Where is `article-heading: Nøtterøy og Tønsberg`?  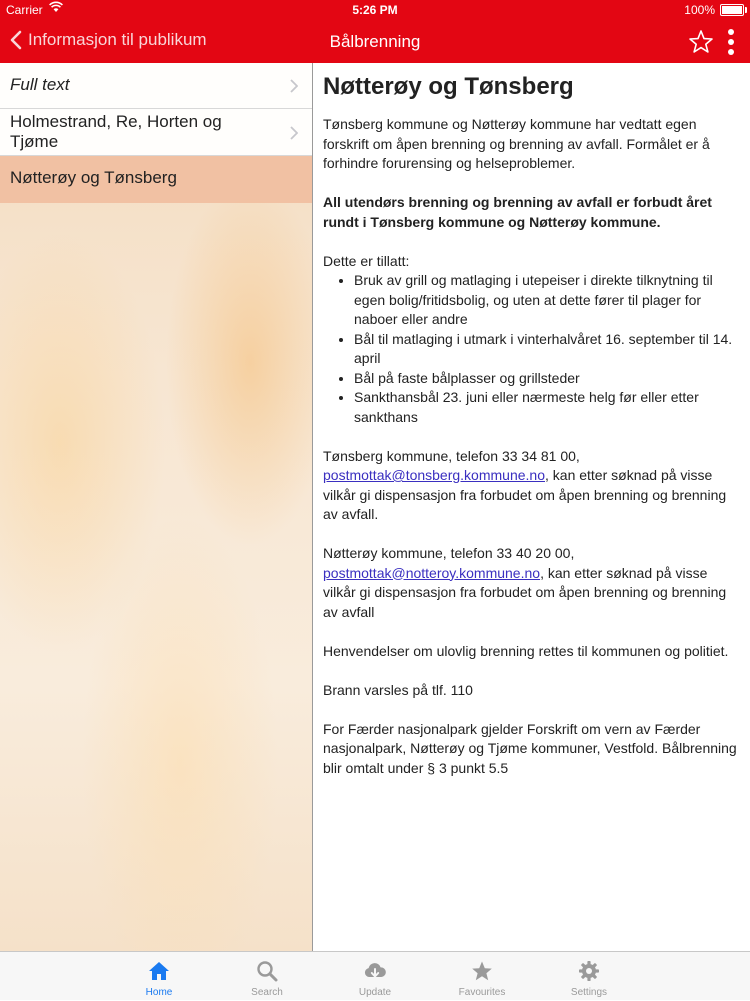
article-heading: Nøtterøy og Tønsberg is located at coordinates (448, 86).